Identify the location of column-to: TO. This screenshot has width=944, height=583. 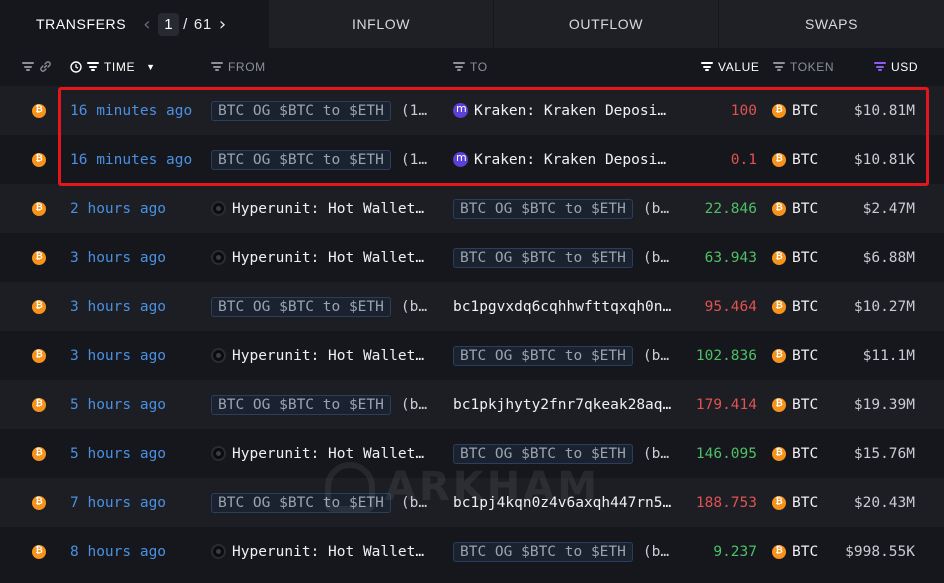
(470, 67).